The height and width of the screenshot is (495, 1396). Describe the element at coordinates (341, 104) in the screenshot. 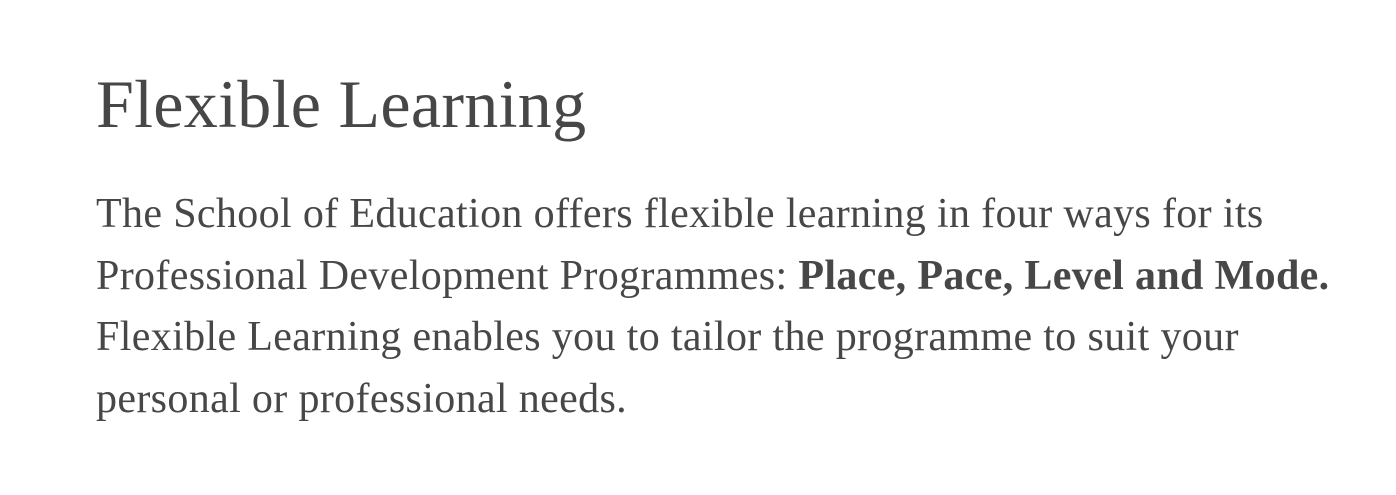

I see `section-heading: Flexible Learning` at that location.